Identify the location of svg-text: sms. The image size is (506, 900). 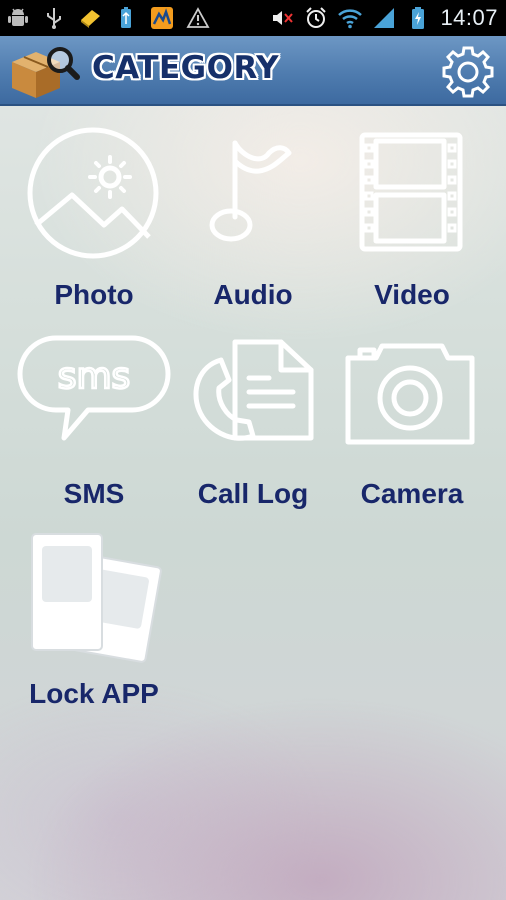
(94, 376).